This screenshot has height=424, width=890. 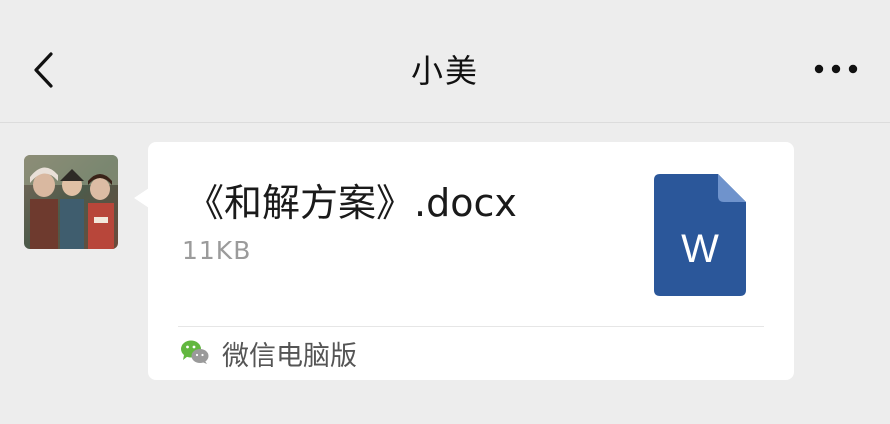 I want to click on source-label: 微信电脑版, so click(x=289, y=356).